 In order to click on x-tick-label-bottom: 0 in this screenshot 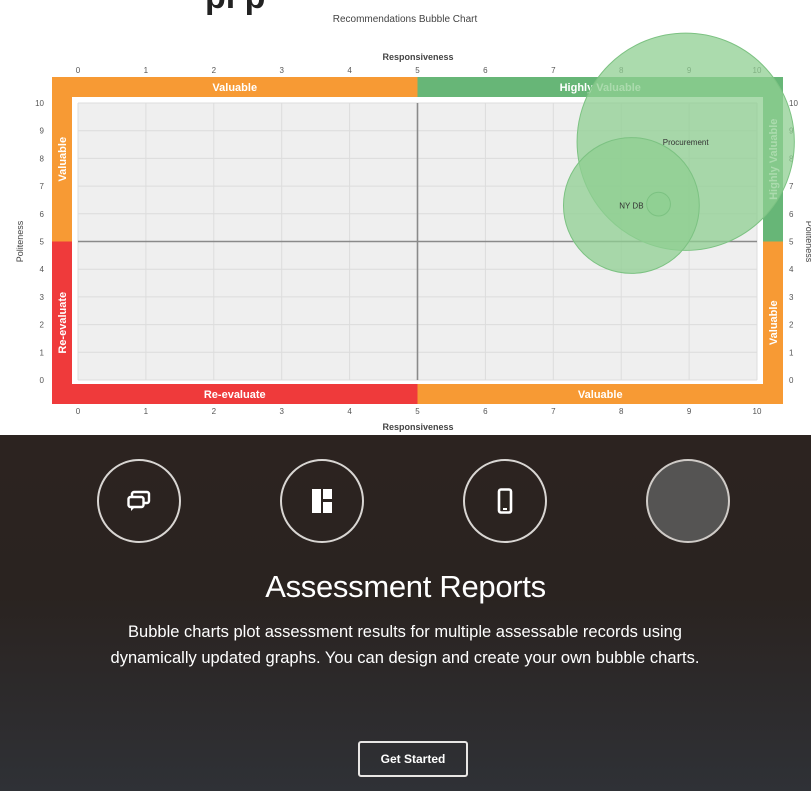, I will do `click(78, 411)`.